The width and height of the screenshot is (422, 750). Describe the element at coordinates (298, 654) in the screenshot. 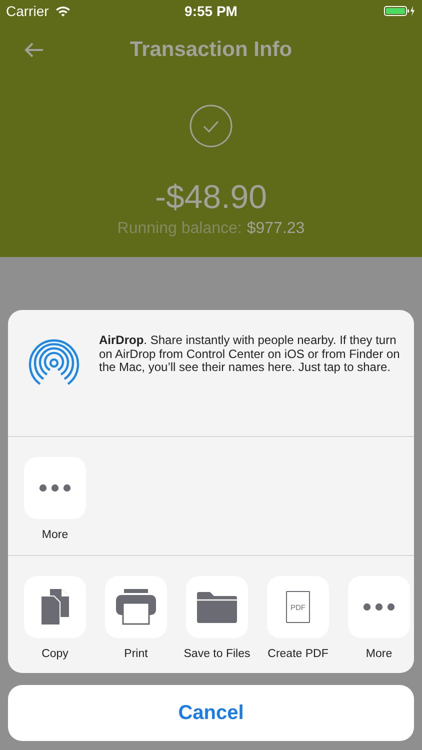

I see `action-label: Create PDF` at that location.